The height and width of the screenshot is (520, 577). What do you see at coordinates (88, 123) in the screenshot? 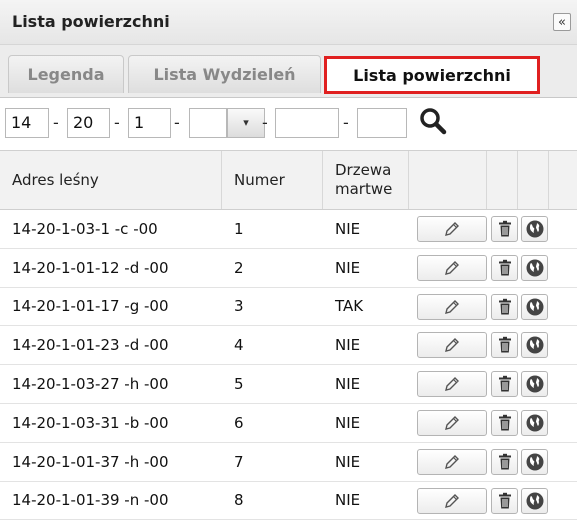
I see `filter-field-2: 20` at bounding box center [88, 123].